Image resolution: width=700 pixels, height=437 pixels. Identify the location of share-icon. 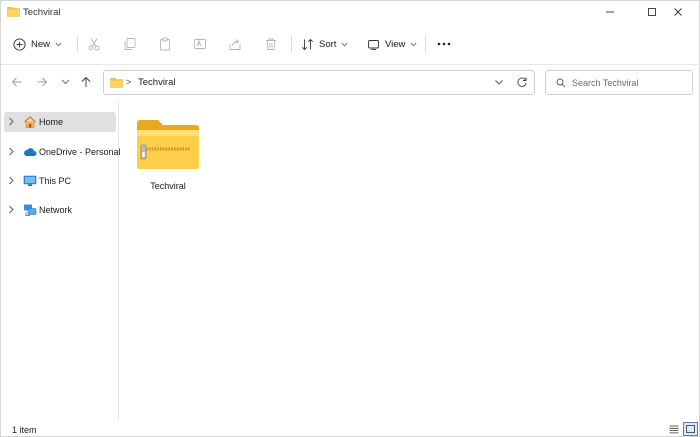
(235, 44).